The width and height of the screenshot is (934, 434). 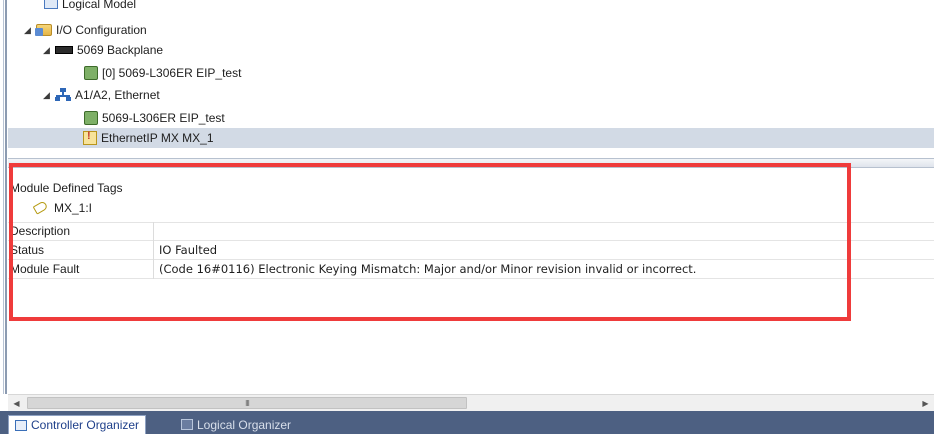 I want to click on tree-item-ethernet-controller: 5069-L306ER EIP_test, so click(x=154, y=118).